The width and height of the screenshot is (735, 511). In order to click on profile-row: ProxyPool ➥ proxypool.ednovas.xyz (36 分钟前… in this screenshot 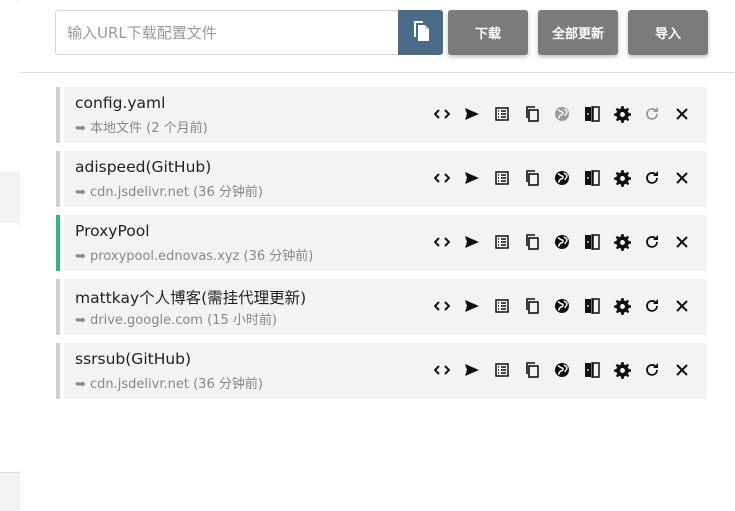, I will do `click(381, 243)`.